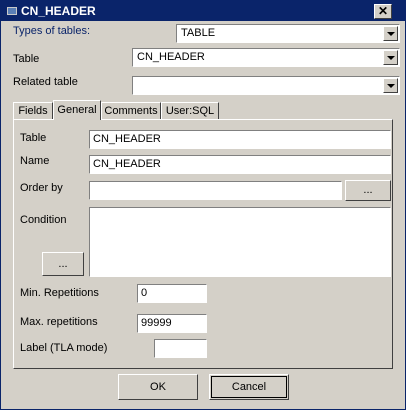 The image size is (406, 410). What do you see at coordinates (383, 11) in the screenshot?
I see `close-button: ✕` at bounding box center [383, 11].